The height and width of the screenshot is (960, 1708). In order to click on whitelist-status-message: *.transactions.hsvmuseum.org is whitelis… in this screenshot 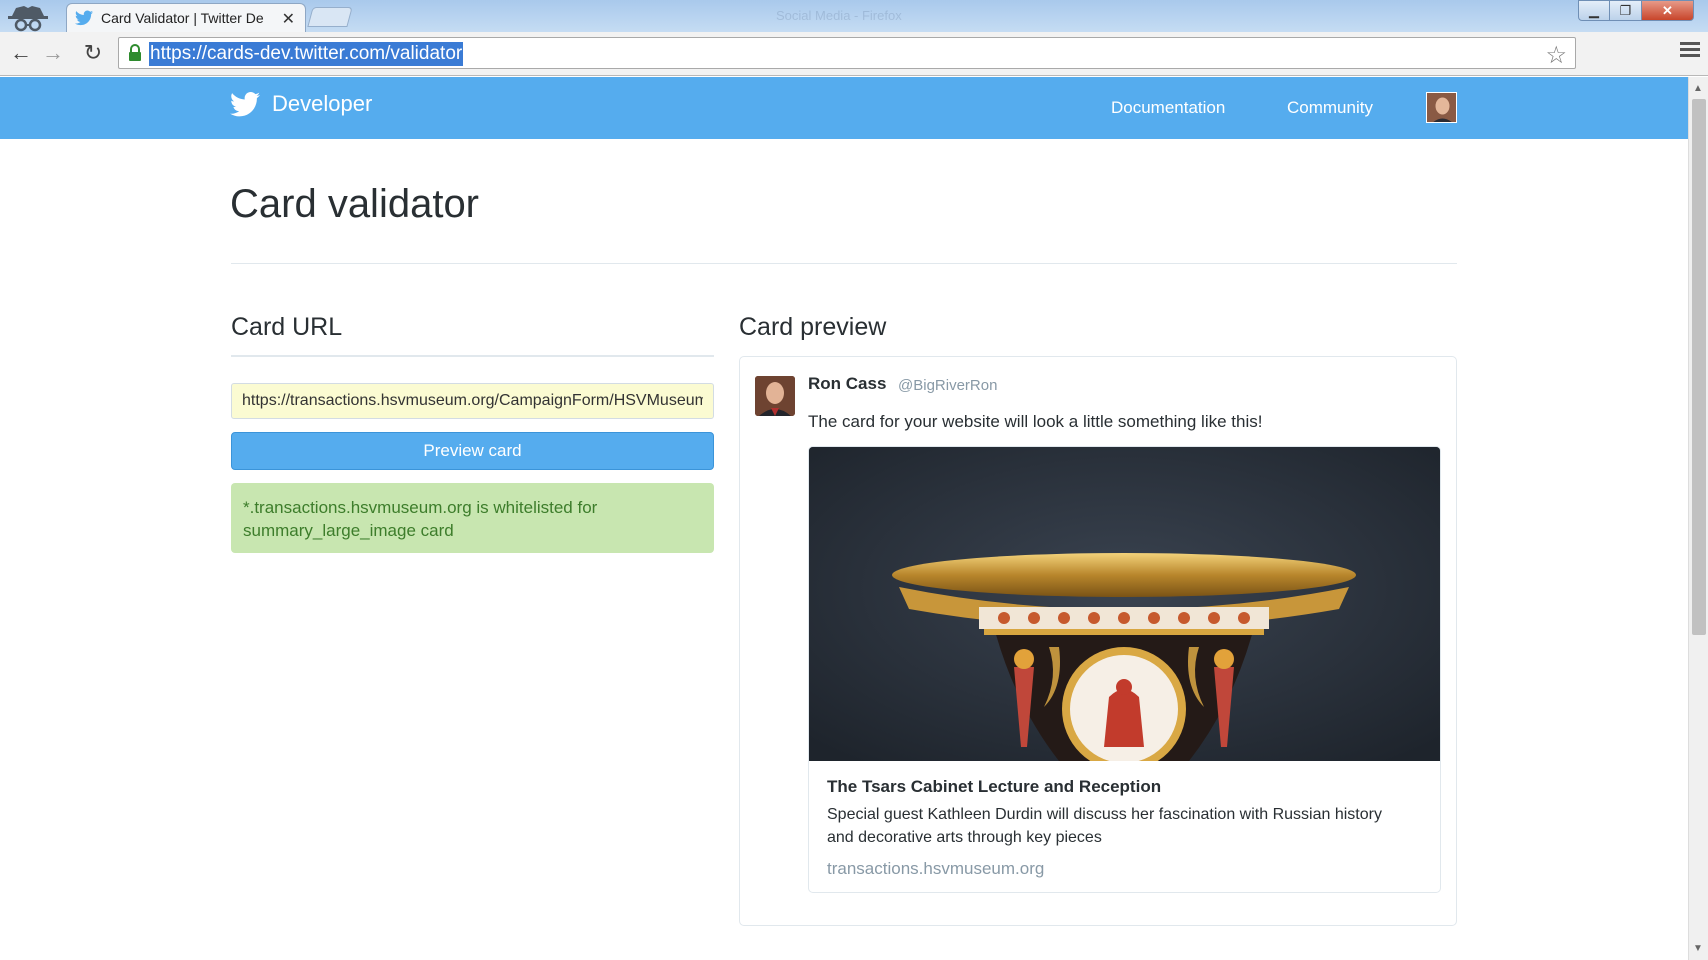, I will do `click(472, 518)`.